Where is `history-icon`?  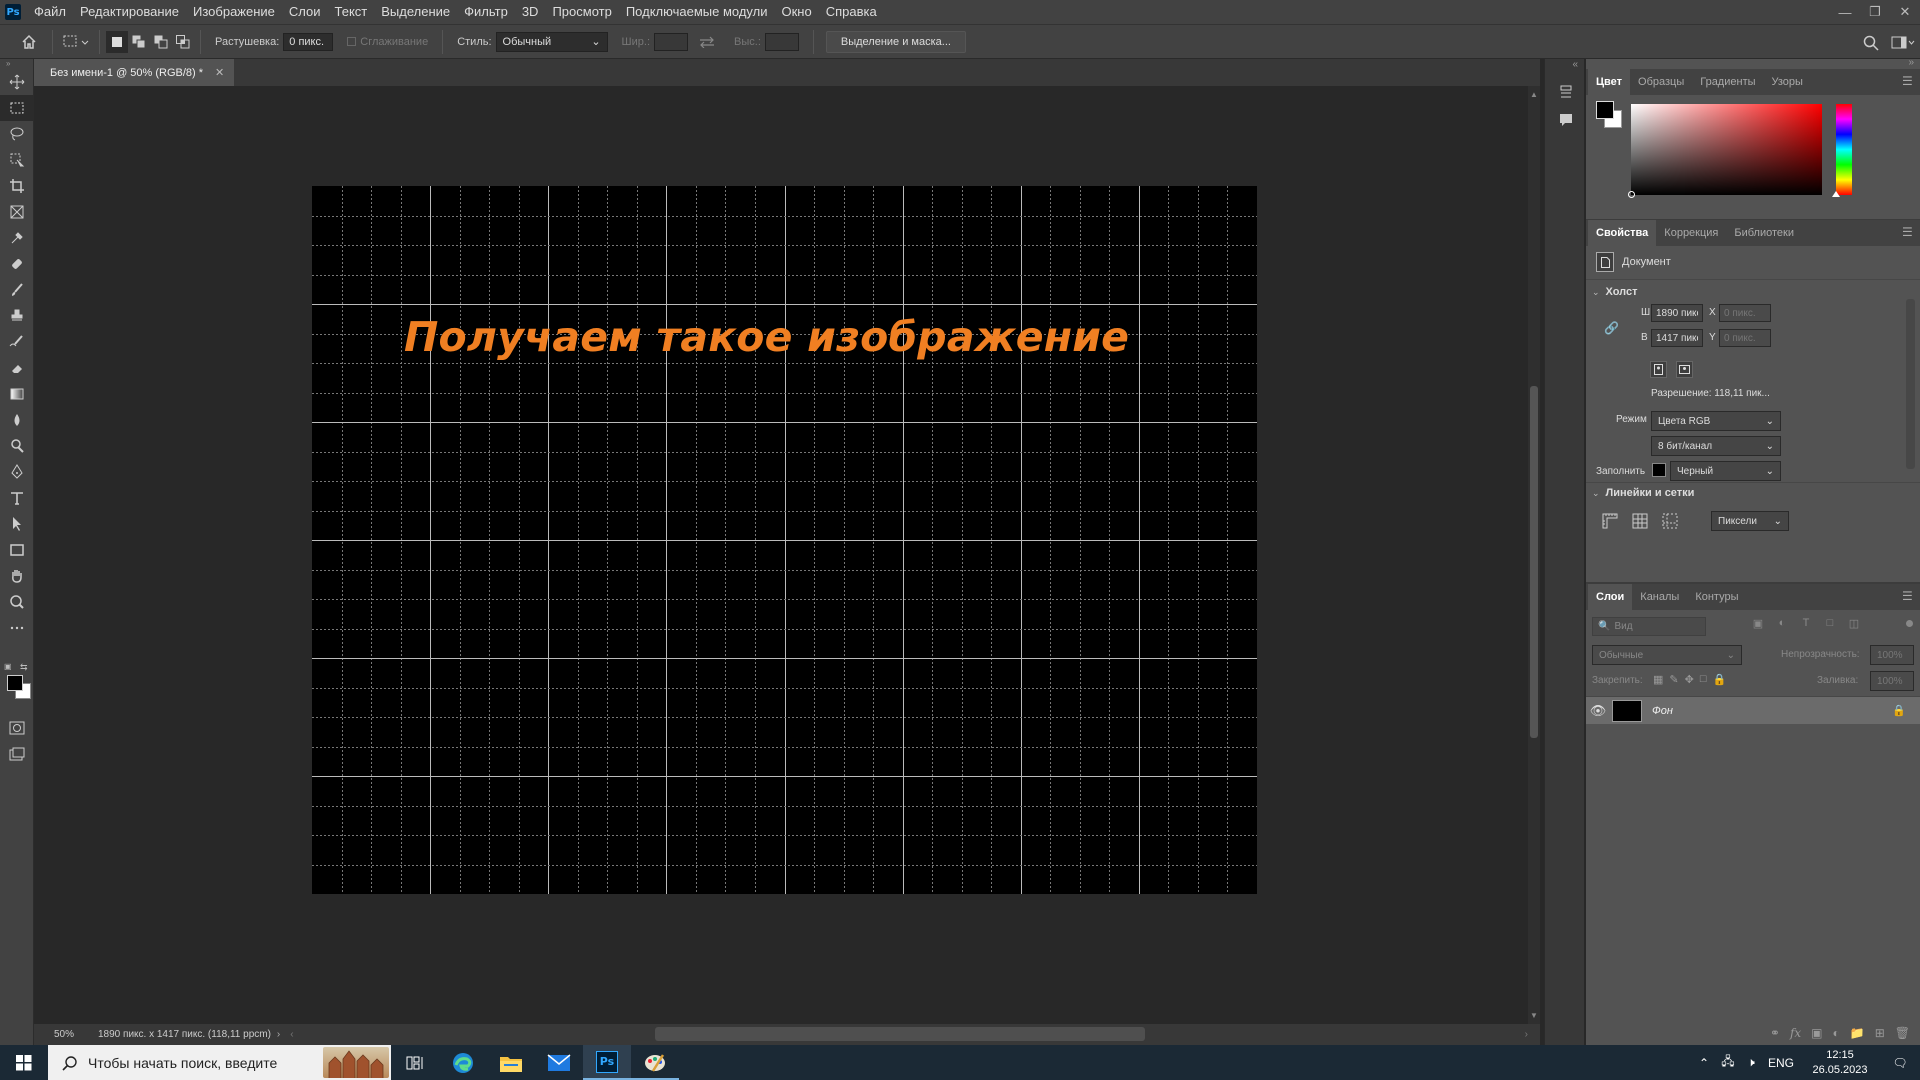
history-icon is located at coordinates (1566, 92).